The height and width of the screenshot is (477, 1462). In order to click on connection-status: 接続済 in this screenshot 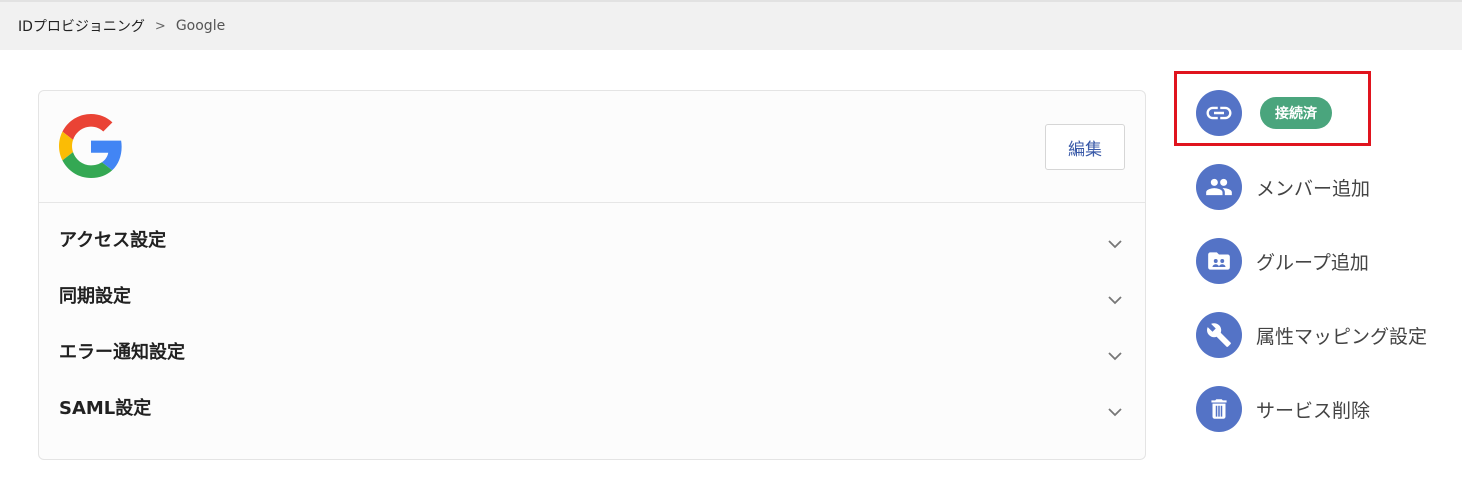, I will do `click(1329, 113)`.